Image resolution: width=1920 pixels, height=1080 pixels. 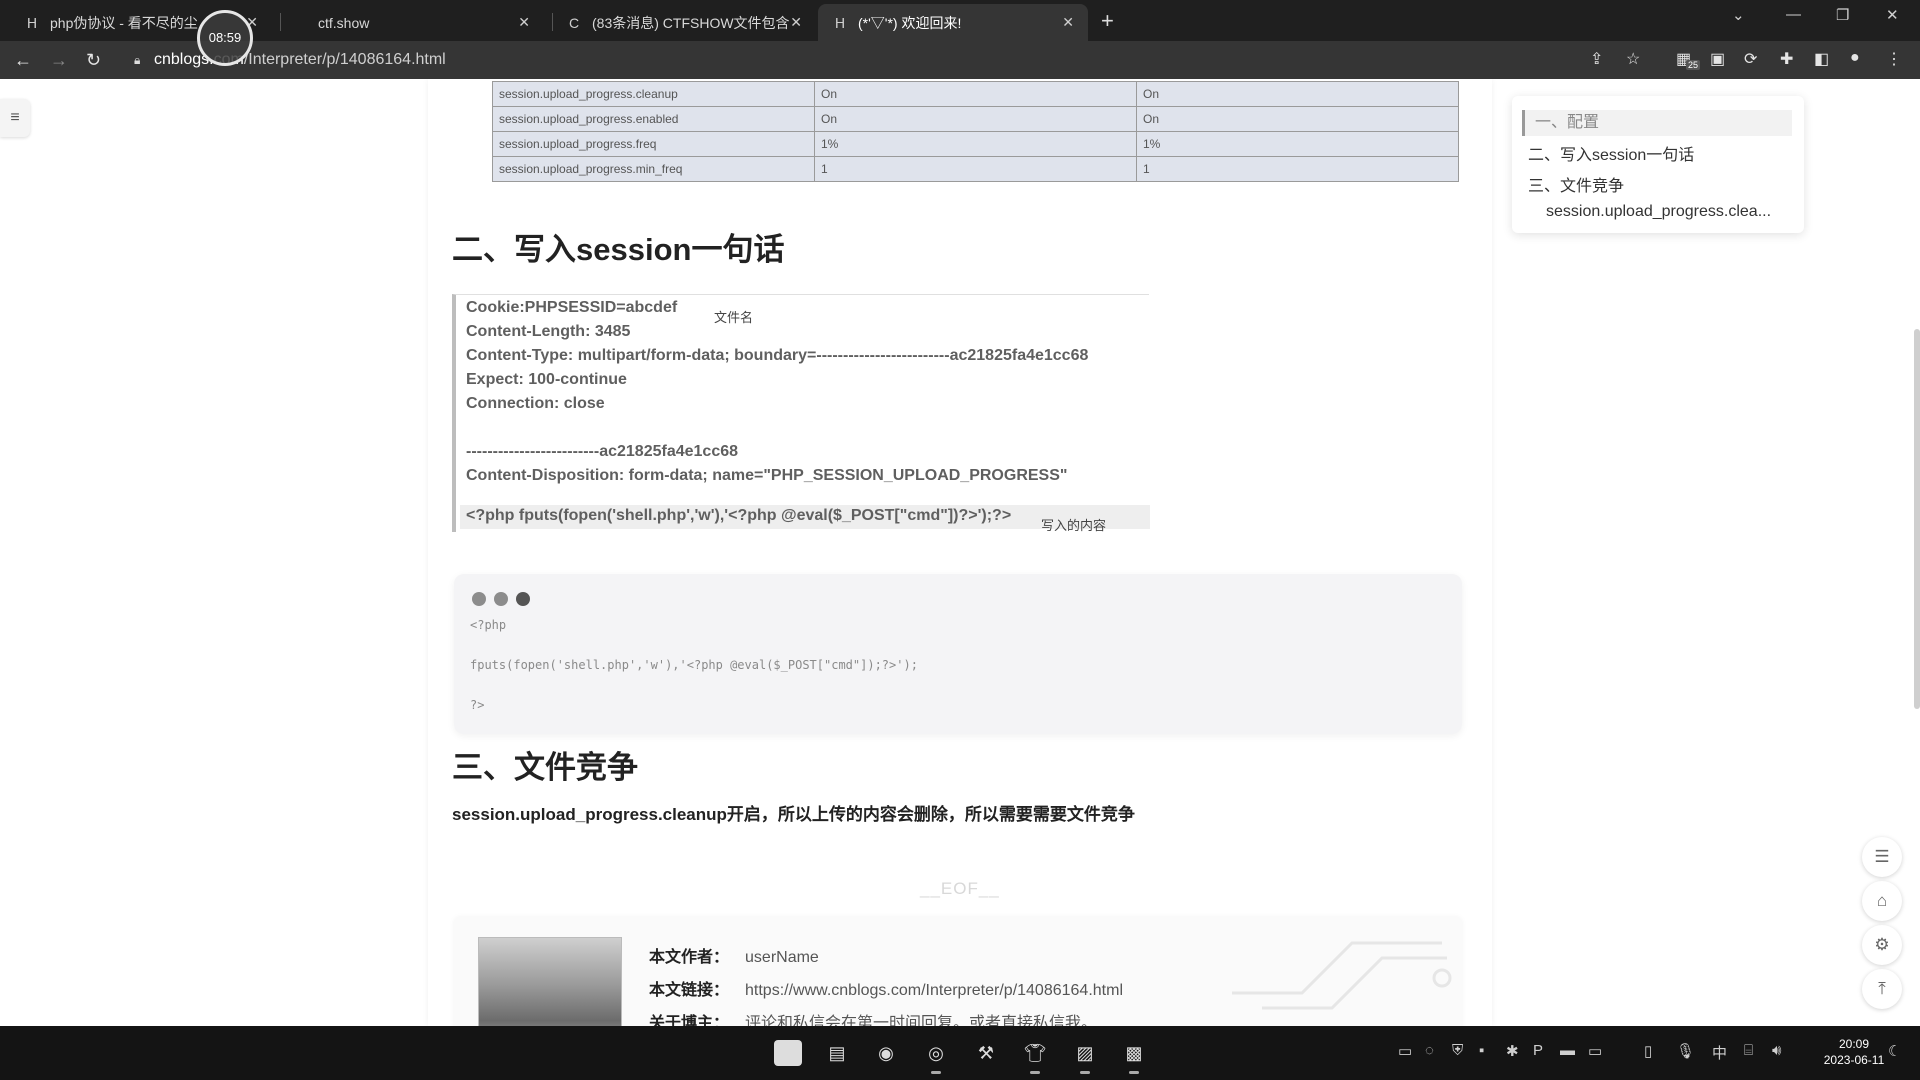 I want to click on reload-icon: ↻, so click(x=93, y=60).